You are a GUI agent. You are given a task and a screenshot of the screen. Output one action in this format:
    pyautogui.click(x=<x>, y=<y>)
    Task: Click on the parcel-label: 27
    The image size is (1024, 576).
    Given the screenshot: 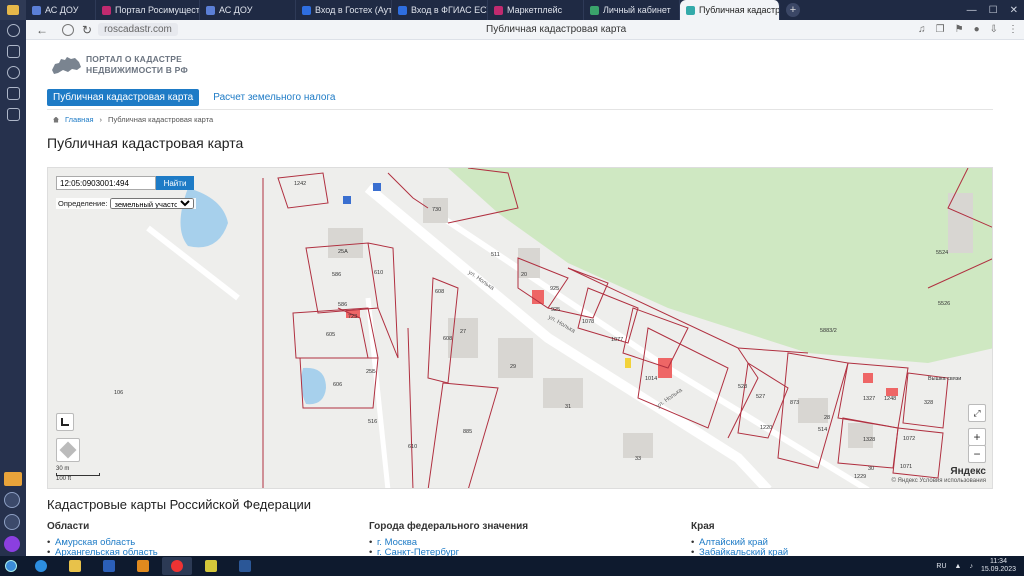 What is the action you would take?
    pyautogui.click(x=463, y=332)
    